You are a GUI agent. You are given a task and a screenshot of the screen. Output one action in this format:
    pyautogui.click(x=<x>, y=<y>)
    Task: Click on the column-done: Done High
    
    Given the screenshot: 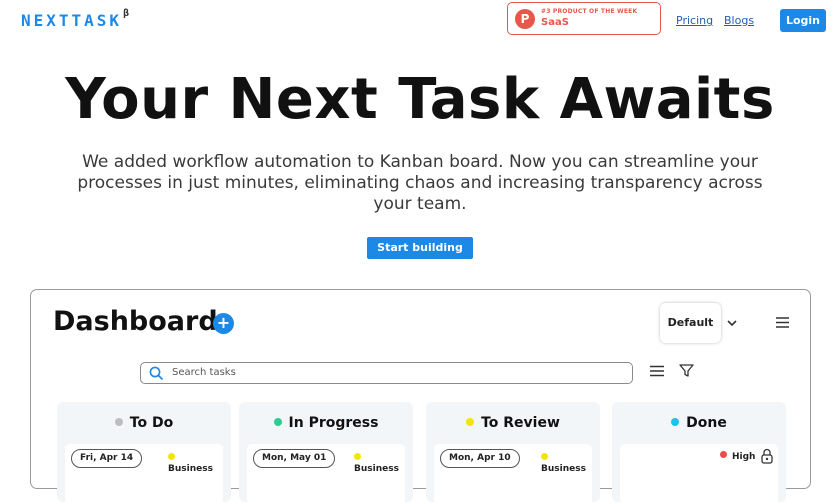 What is the action you would take?
    pyautogui.click(x=699, y=453)
    